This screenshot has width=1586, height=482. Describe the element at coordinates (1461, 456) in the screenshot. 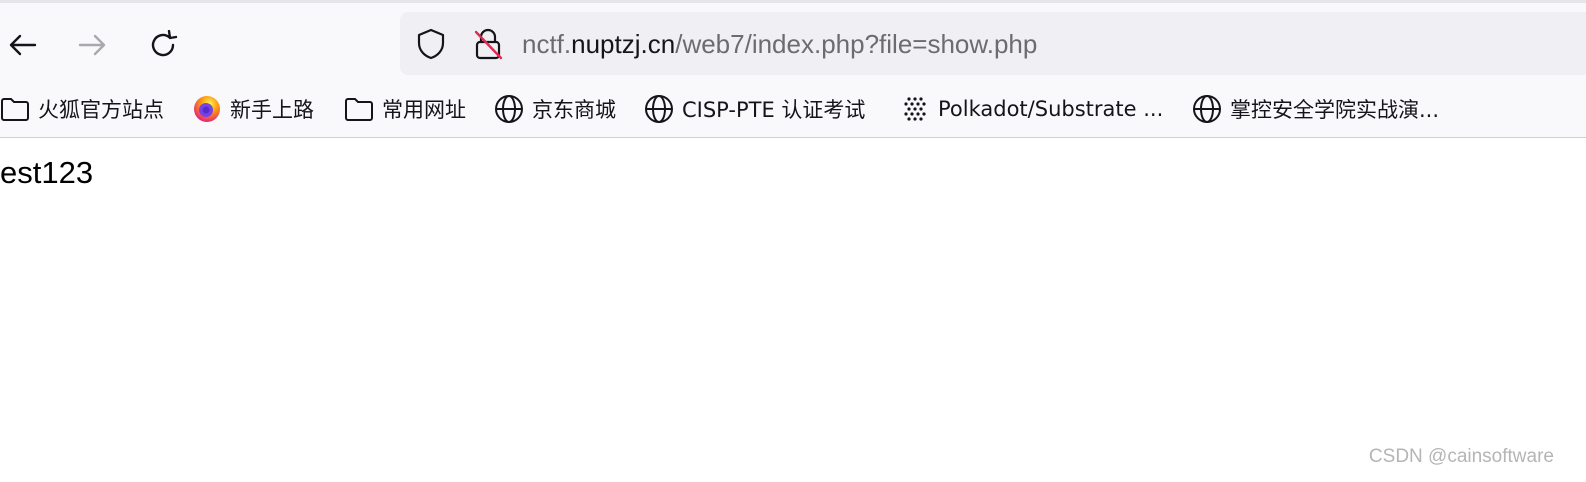

I see `watermark: CSDN @cainsoftware` at that location.